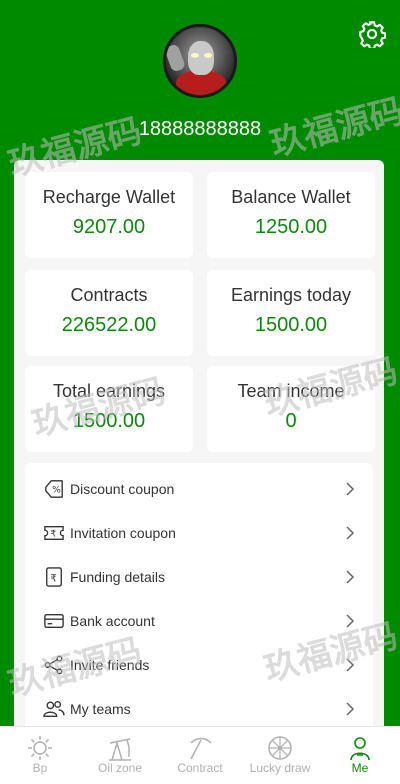 This screenshot has height=784, width=400. I want to click on stat-card-recharge-wallet: Recharge Wallet 9207.00, so click(109, 215).